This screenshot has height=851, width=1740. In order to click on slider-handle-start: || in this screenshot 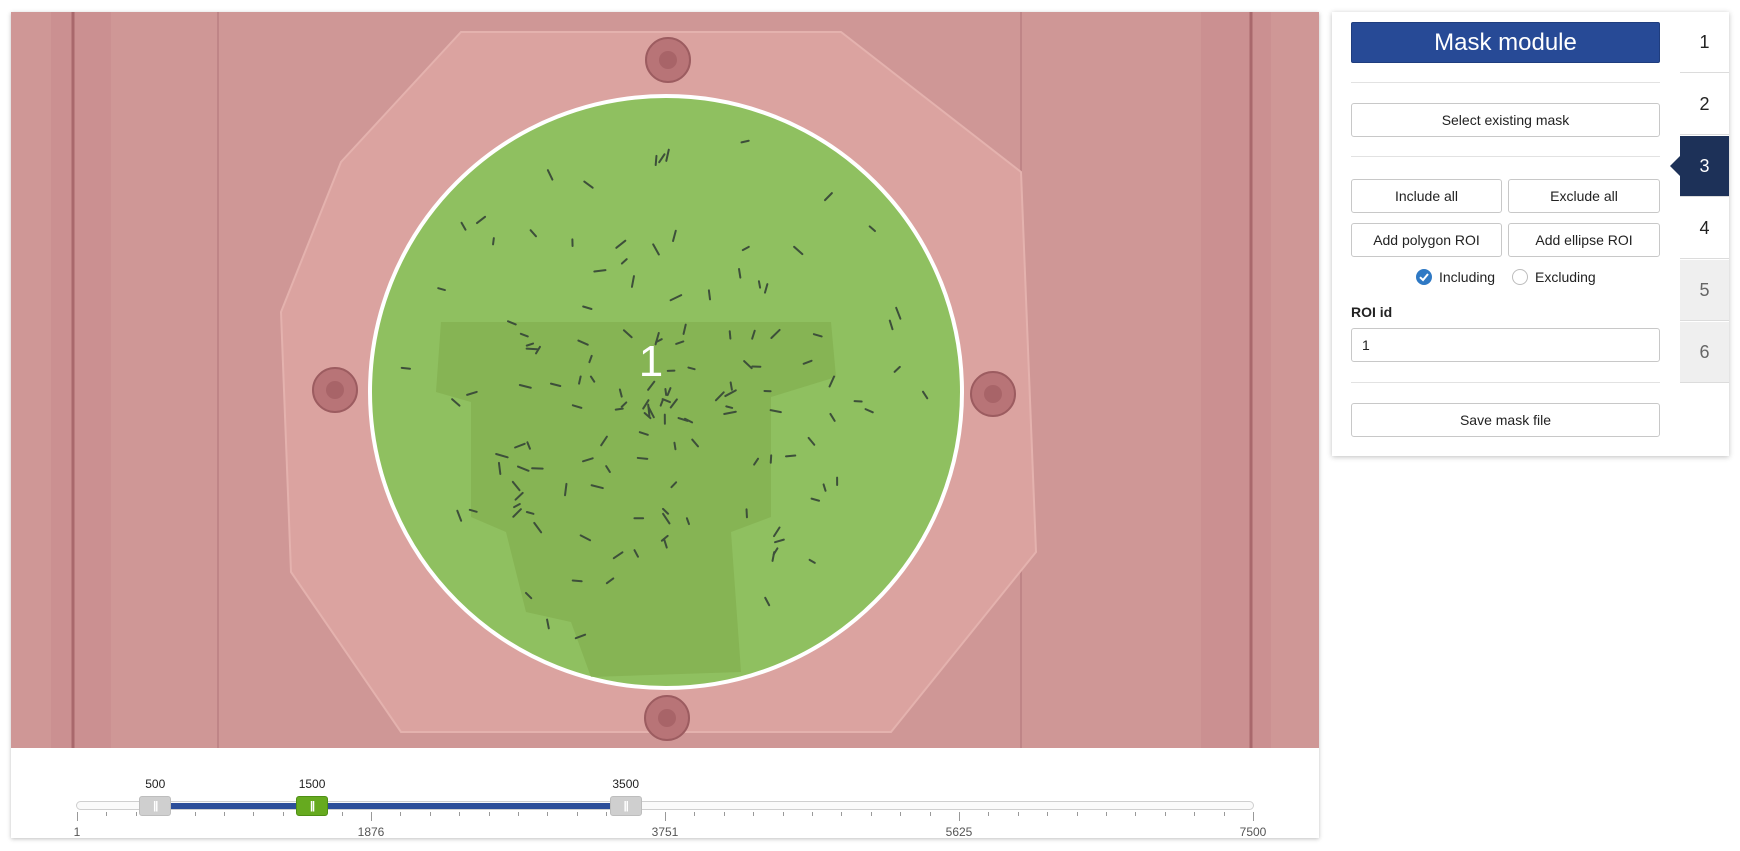, I will do `click(155, 806)`.